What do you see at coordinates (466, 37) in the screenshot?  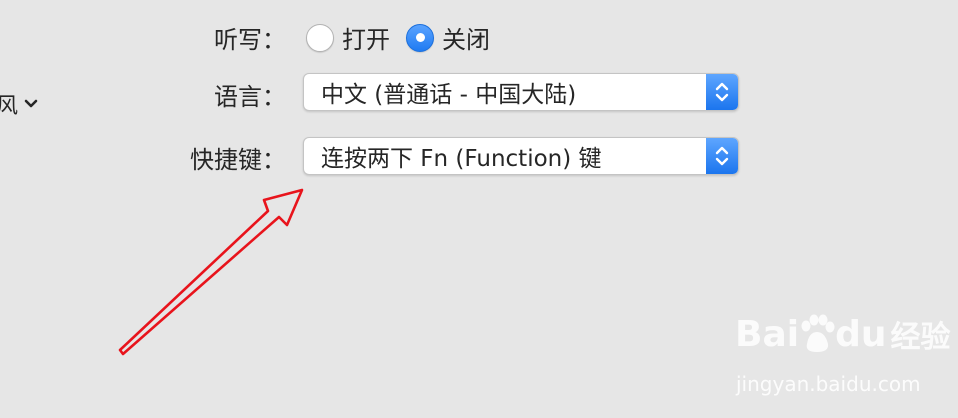 I see `dictation-off-label: 关闭` at bounding box center [466, 37].